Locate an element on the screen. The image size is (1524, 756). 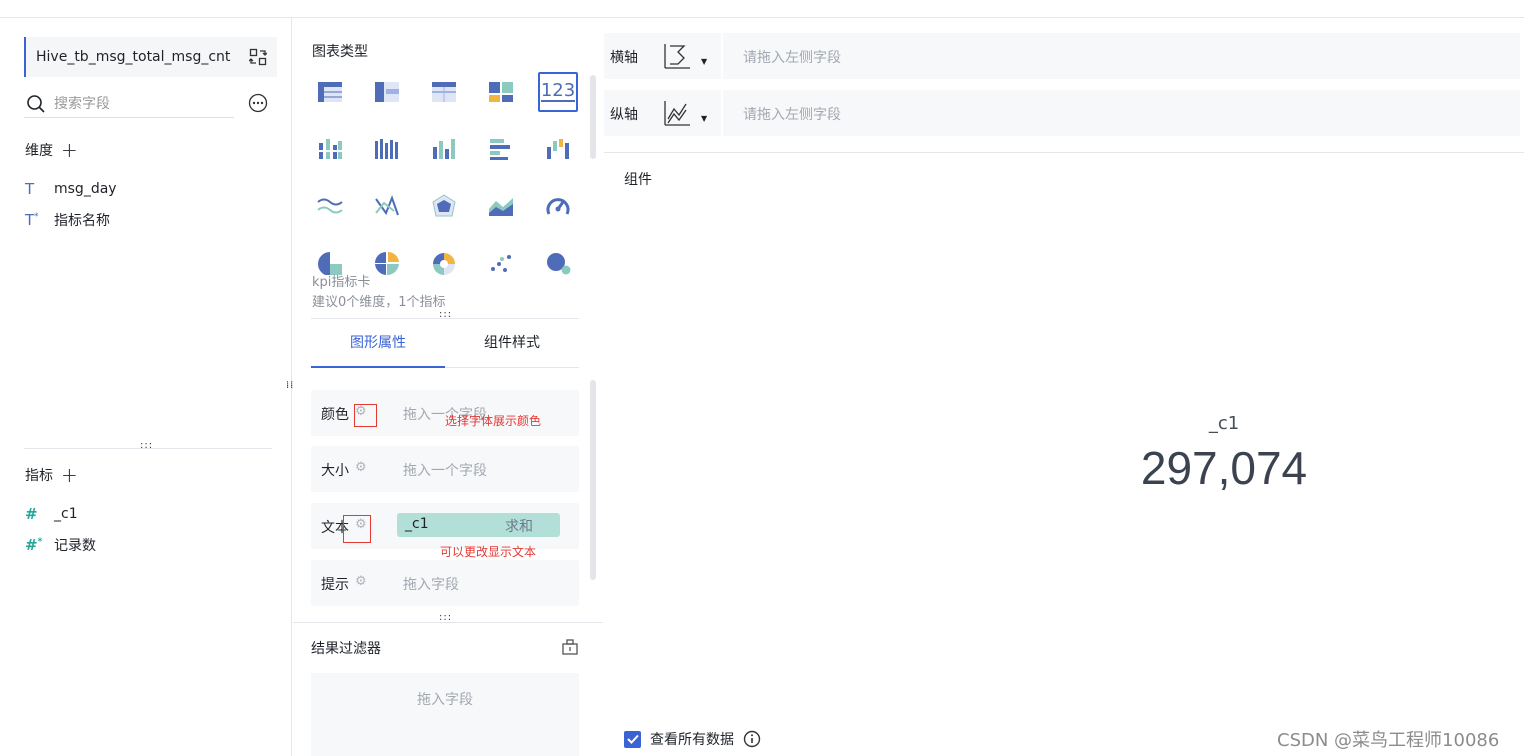
annotation-color: 选择字体展示颜色 is located at coordinates (493, 421).